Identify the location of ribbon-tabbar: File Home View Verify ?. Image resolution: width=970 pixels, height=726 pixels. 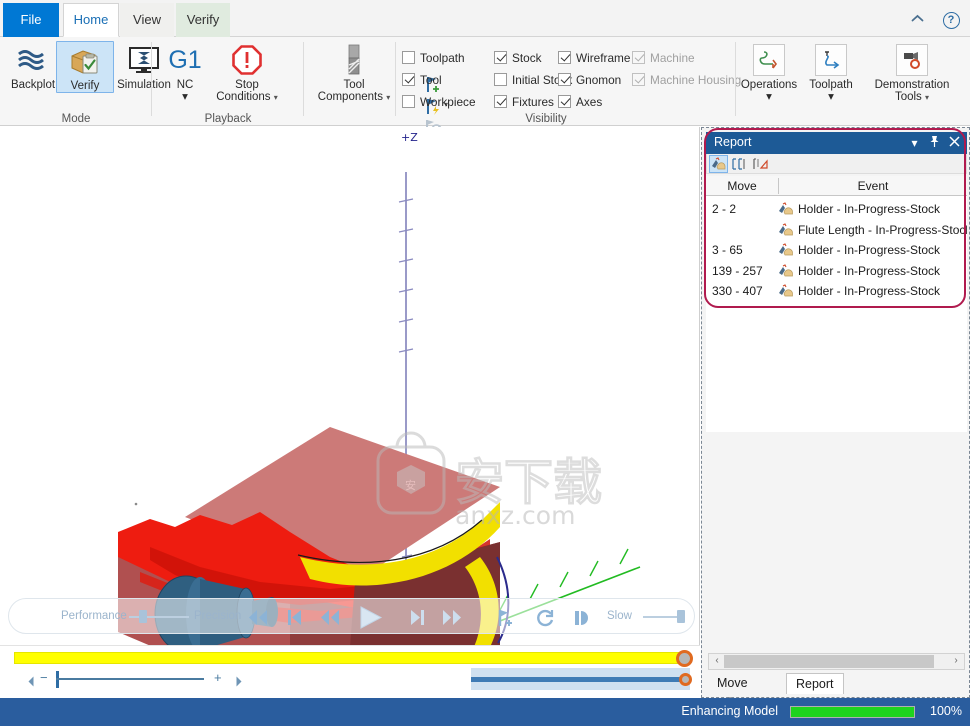
(485, 18).